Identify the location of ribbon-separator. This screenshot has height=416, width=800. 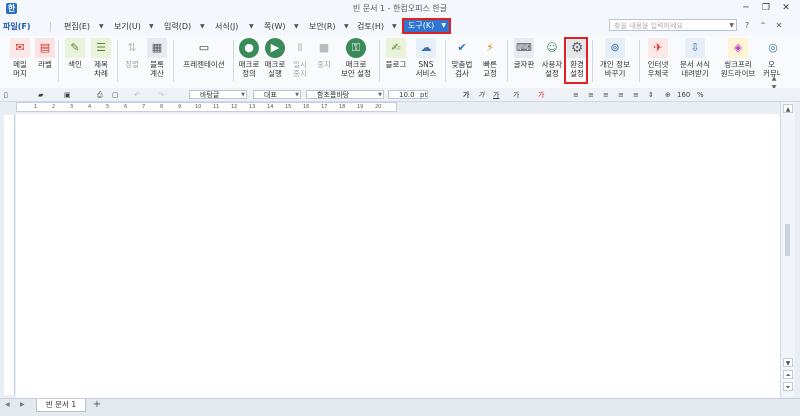
(58, 61).